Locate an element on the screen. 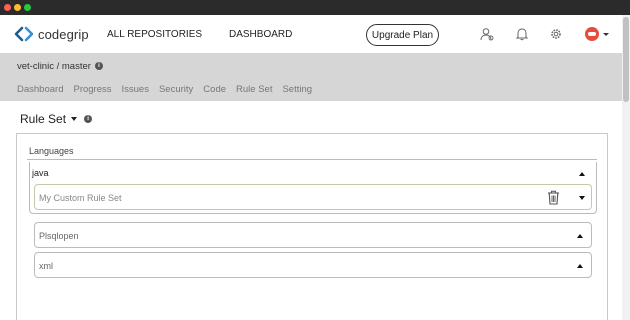 The height and width of the screenshot is (320, 630). minimize-window-icon is located at coordinates (17, 7).